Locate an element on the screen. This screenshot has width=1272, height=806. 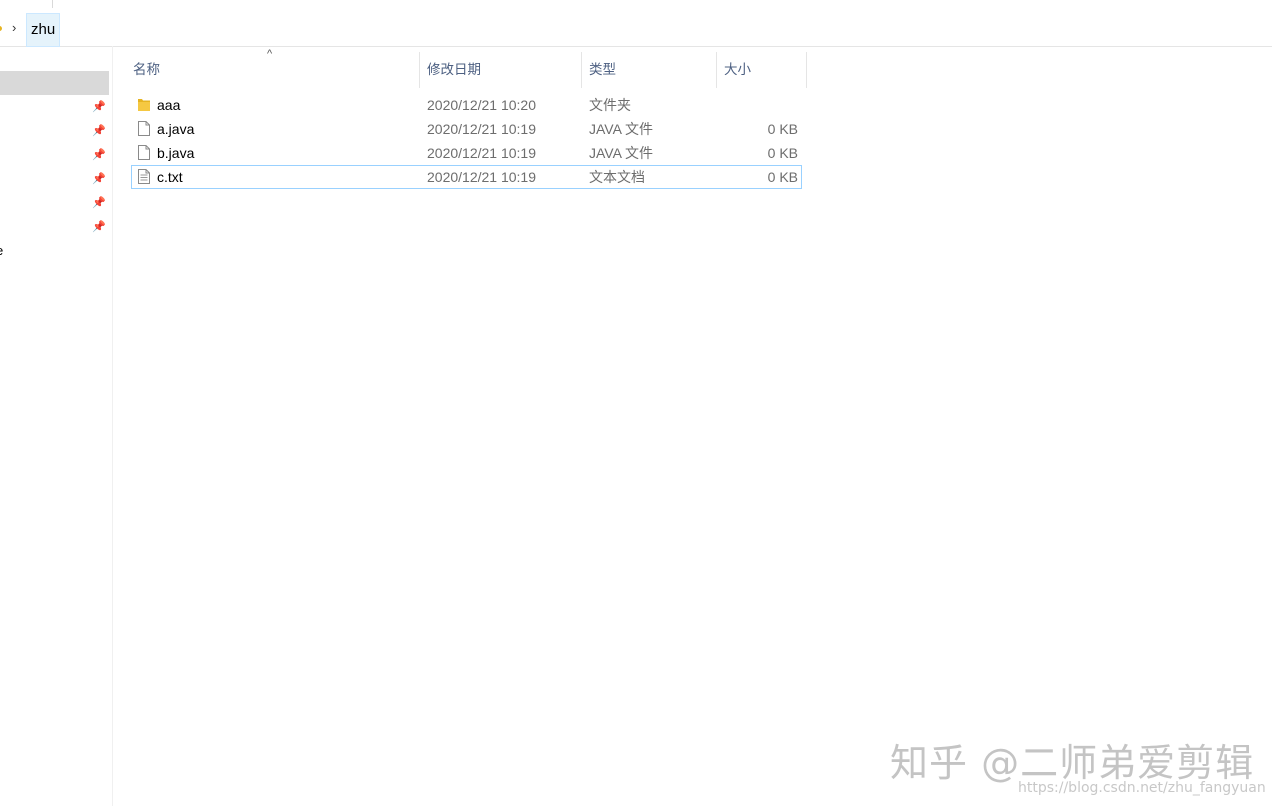
file-name: c.txt is located at coordinates (170, 177).